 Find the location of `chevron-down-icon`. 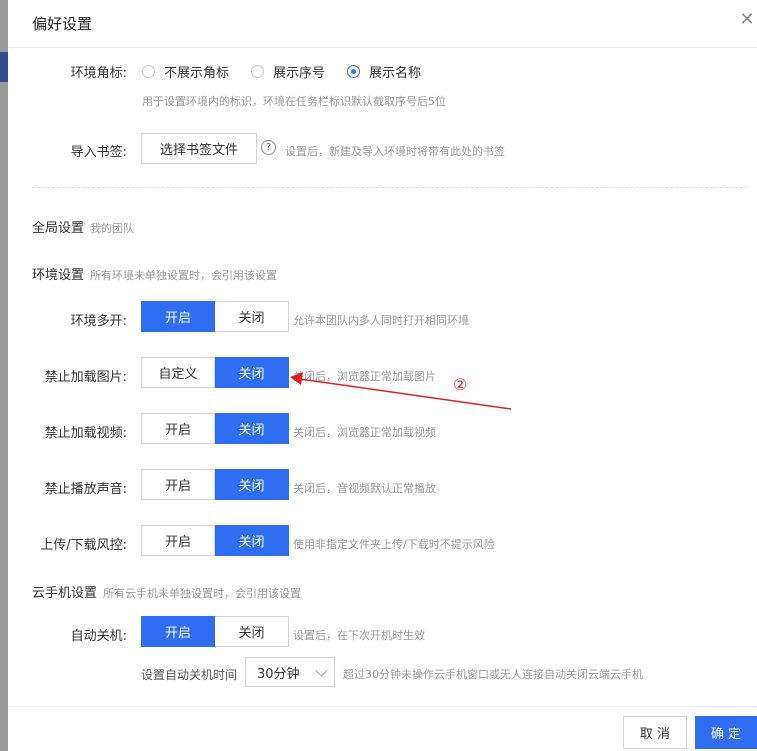

chevron-down-icon is located at coordinates (321, 670).